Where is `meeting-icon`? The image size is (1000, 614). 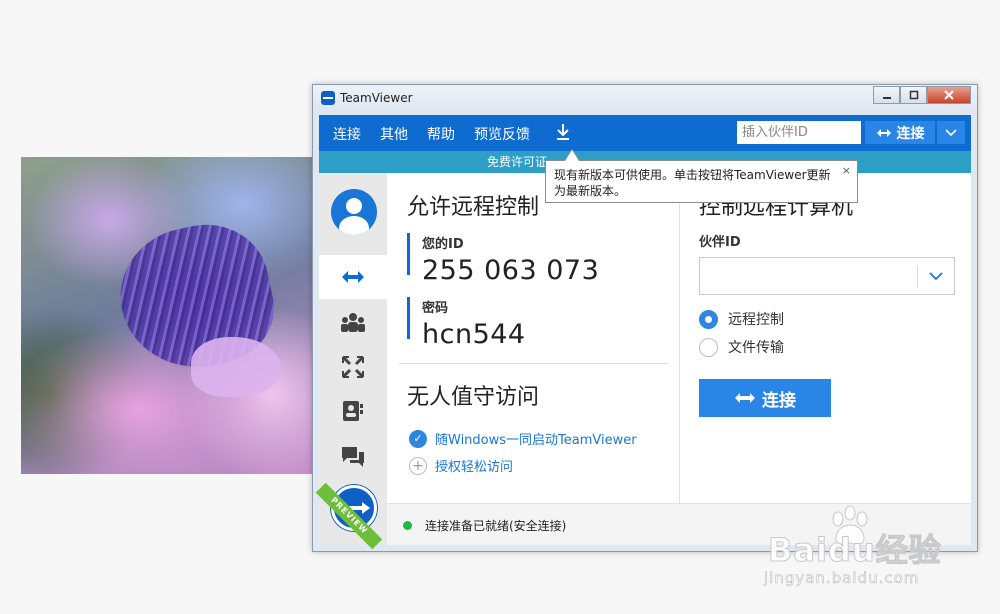
meeting-icon is located at coordinates (353, 322).